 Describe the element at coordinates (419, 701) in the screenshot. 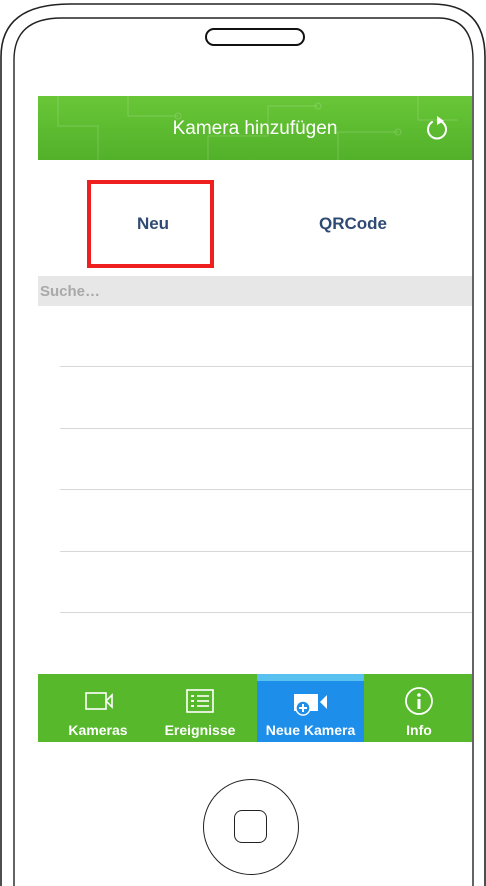

I see `info-icon` at that location.